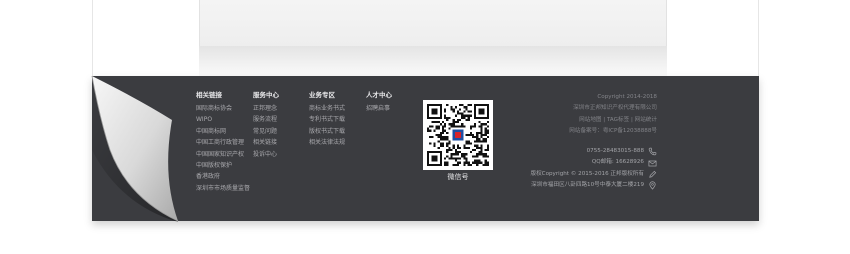 Image resolution: width=850 pixels, height=254 pixels. I want to click on footer-col-service: 服务中心 正邦理念 服务流程 常见问题 相关链接 投诉中心, so click(266, 125).